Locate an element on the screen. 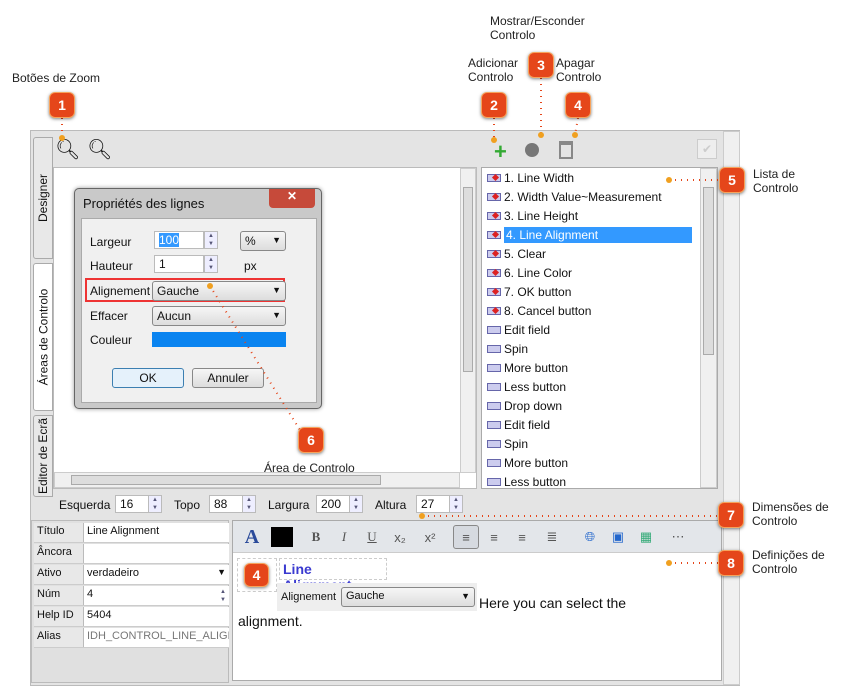  annotation-control-area: Área de Controlo is located at coordinates (309, 468).